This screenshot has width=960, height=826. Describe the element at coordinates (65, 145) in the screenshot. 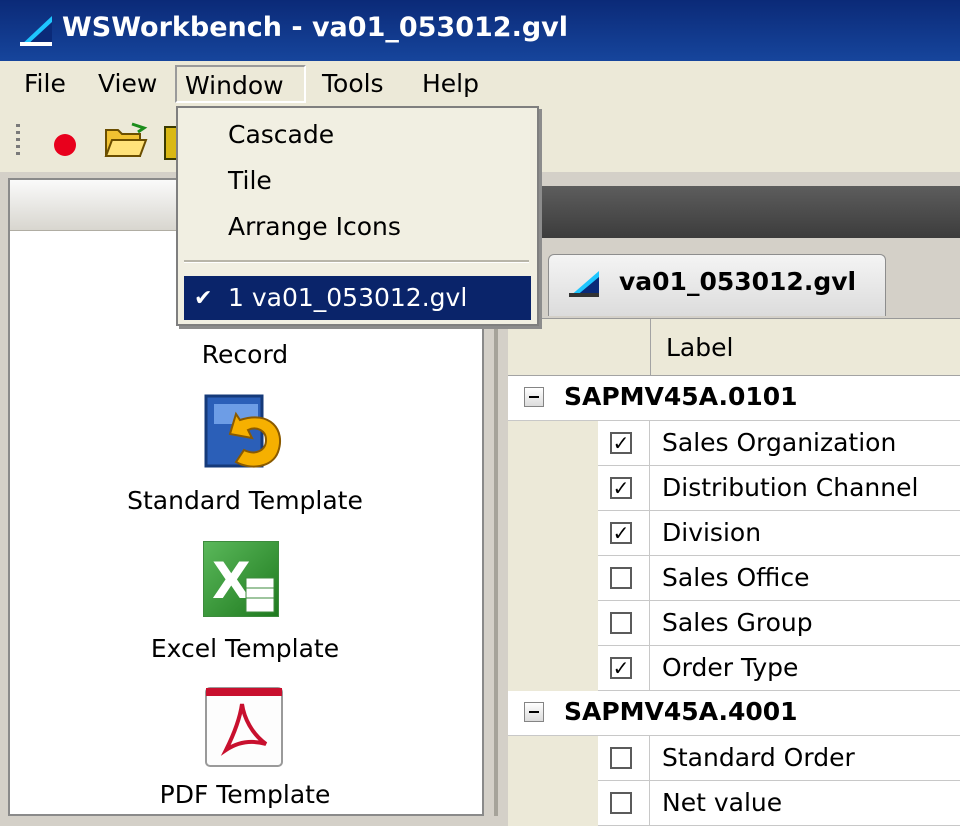

I see `record-icon` at that location.